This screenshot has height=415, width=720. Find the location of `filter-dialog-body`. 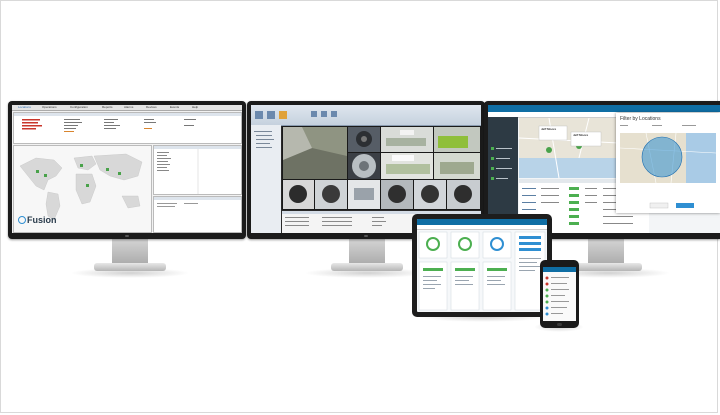

filter-dialog-body is located at coordinates (668, 167).